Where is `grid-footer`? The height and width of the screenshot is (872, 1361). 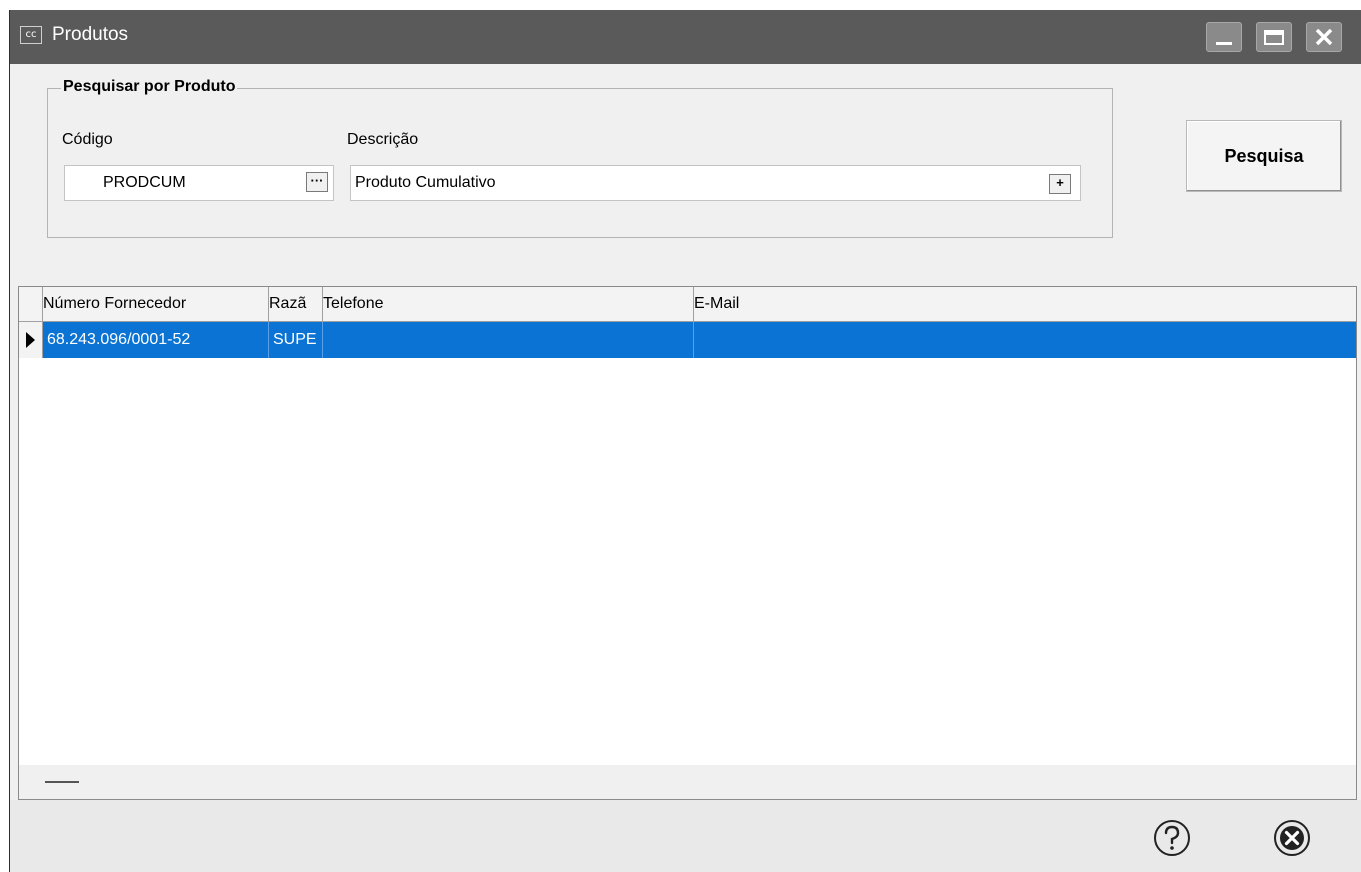
grid-footer is located at coordinates (687, 782).